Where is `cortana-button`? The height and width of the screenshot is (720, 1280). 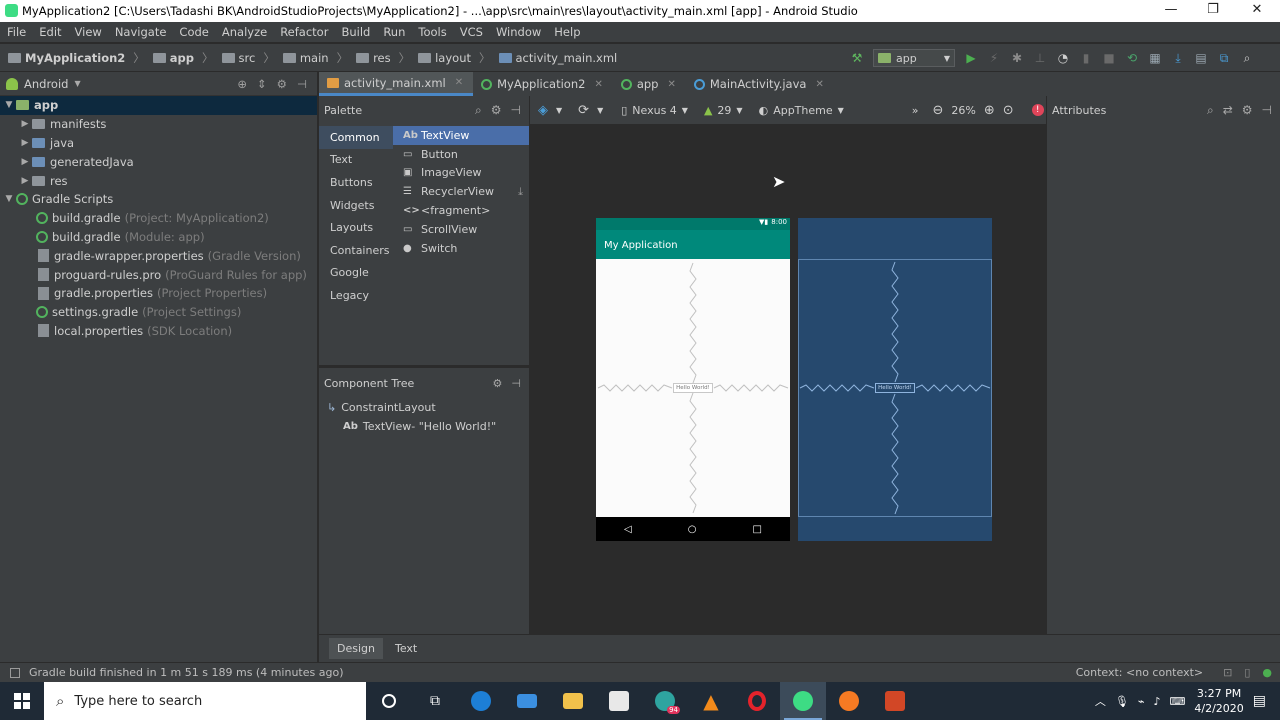 cortana-button is located at coordinates (389, 701).